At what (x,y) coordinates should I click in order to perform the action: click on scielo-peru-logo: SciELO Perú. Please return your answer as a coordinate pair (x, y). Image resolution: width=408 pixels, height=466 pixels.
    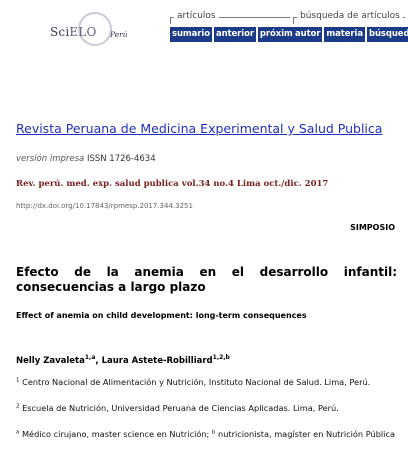
    Looking at the image, I should click on (100, 32).